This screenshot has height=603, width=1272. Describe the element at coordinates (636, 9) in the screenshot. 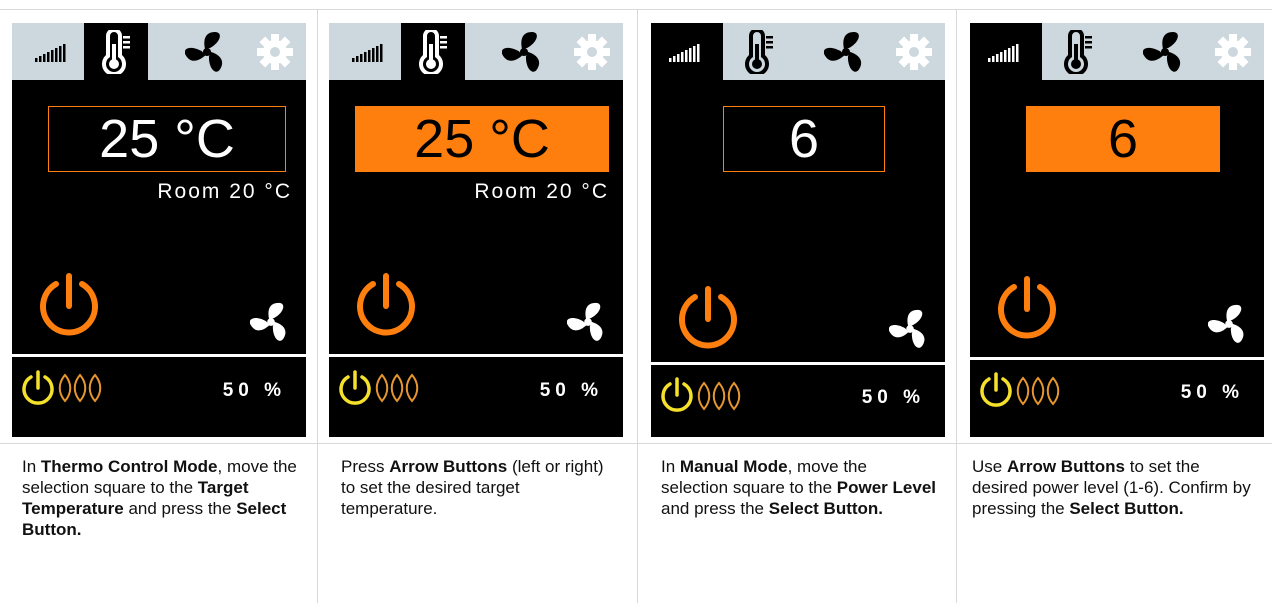

I see `grid-line-top` at that location.